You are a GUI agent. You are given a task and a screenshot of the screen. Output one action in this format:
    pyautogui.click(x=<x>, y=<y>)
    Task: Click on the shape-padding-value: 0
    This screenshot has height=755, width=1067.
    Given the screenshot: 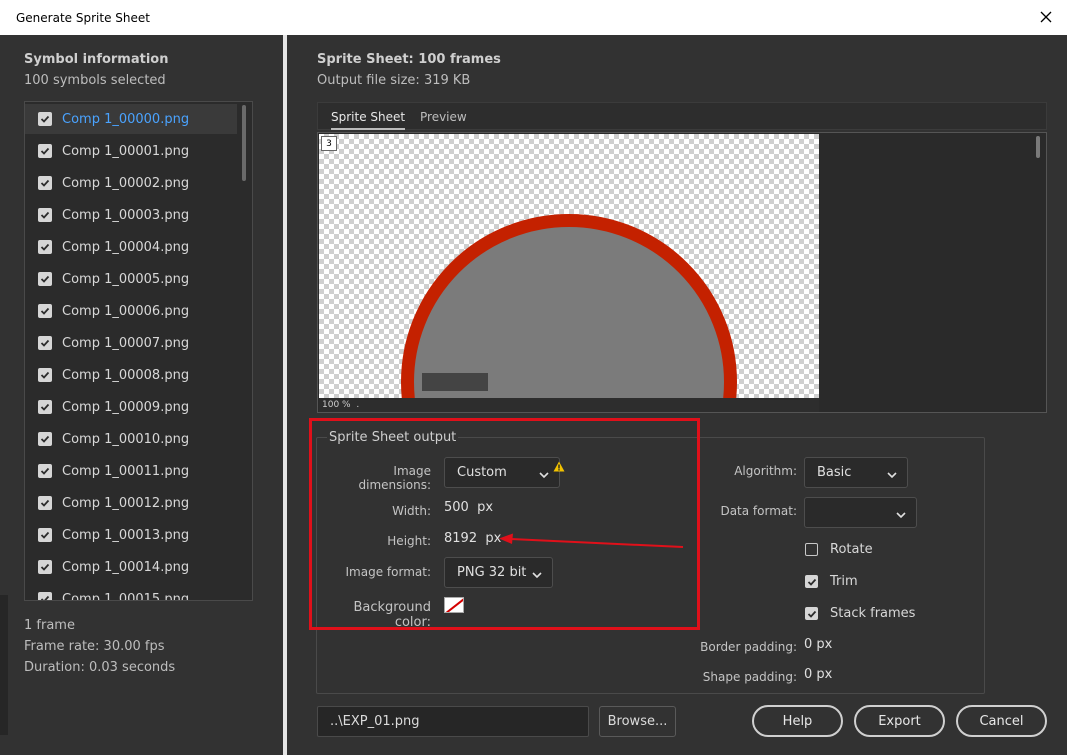 What is the action you would take?
    pyautogui.click(x=808, y=674)
    